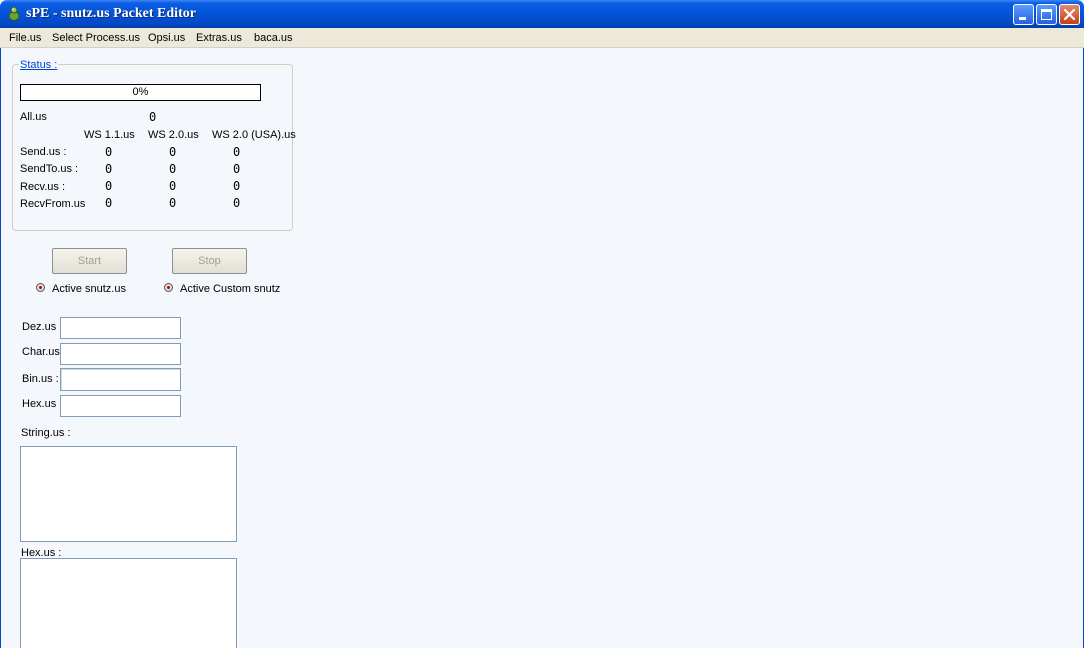 The height and width of the screenshot is (648, 1084). What do you see at coordinates (40, 379) in the screenshot?
I see `bin-label: Bin.us :` at bounding box center [40, 379].